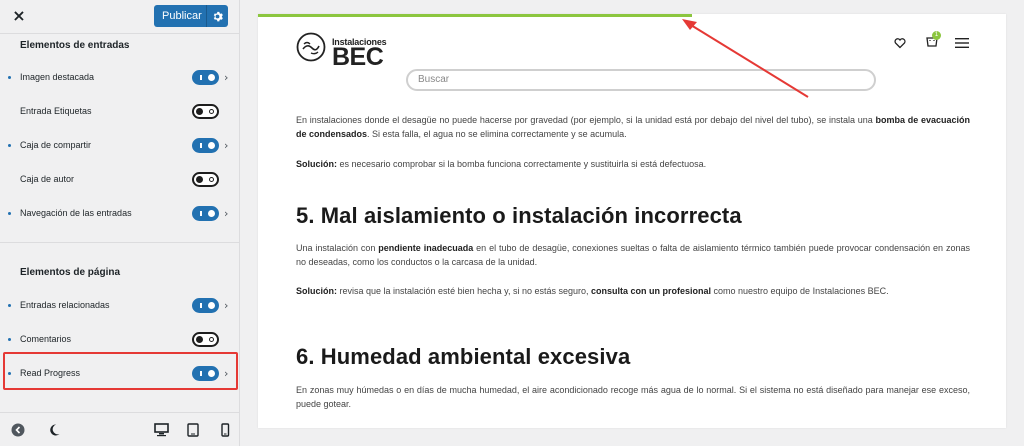 This screenshot has height=446, width=1024. Describe the element at coordinates (180, 16) in the screenshot. I see `publish-label: Publicar` at that location.